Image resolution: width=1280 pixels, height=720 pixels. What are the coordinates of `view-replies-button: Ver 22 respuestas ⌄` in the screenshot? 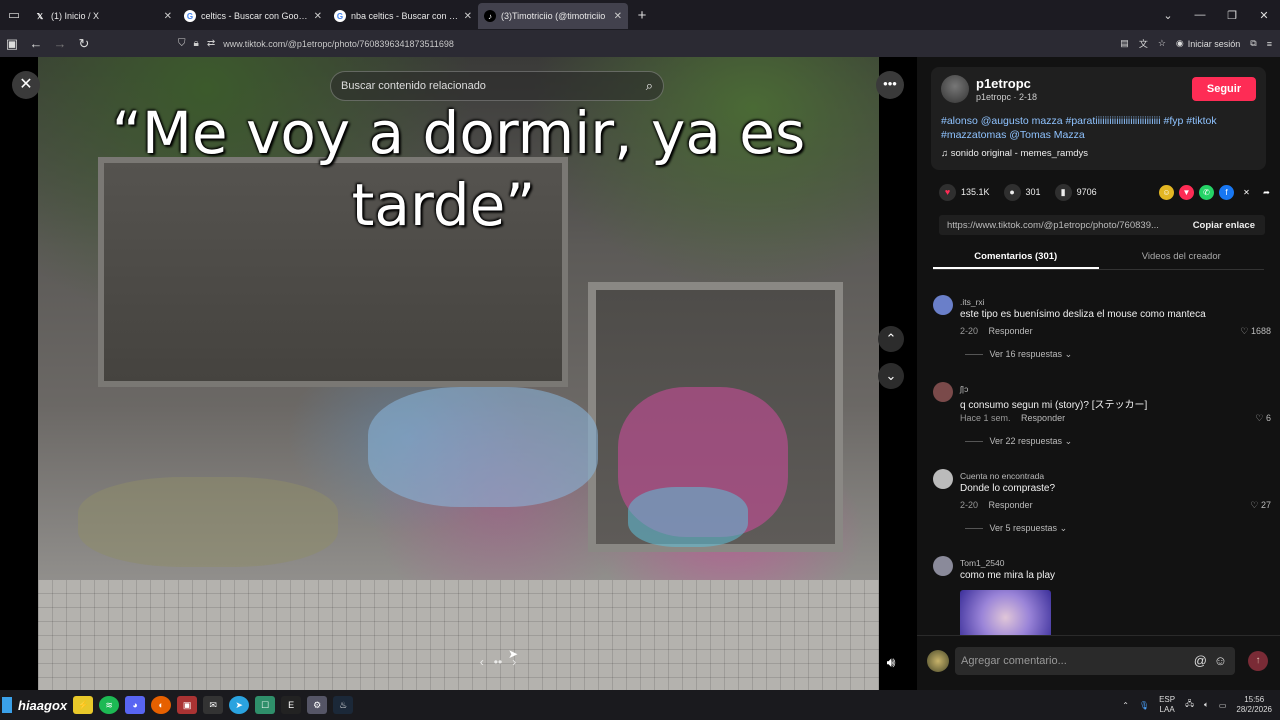 It's located at (1019, 441).